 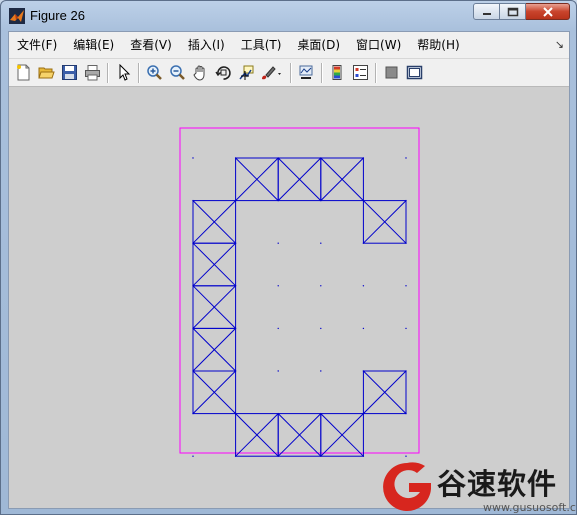 What do you see at coordinates (206, 45) in the screenshot?
I see `menu-insert: 插入(I)` at bounding box center [206, 45].